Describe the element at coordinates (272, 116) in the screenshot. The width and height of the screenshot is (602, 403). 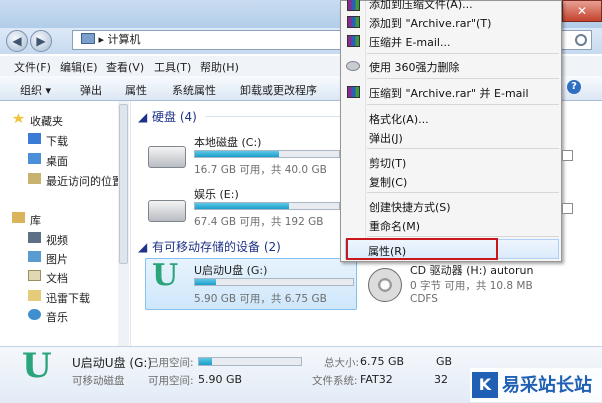
I see `group-divider` at that location.